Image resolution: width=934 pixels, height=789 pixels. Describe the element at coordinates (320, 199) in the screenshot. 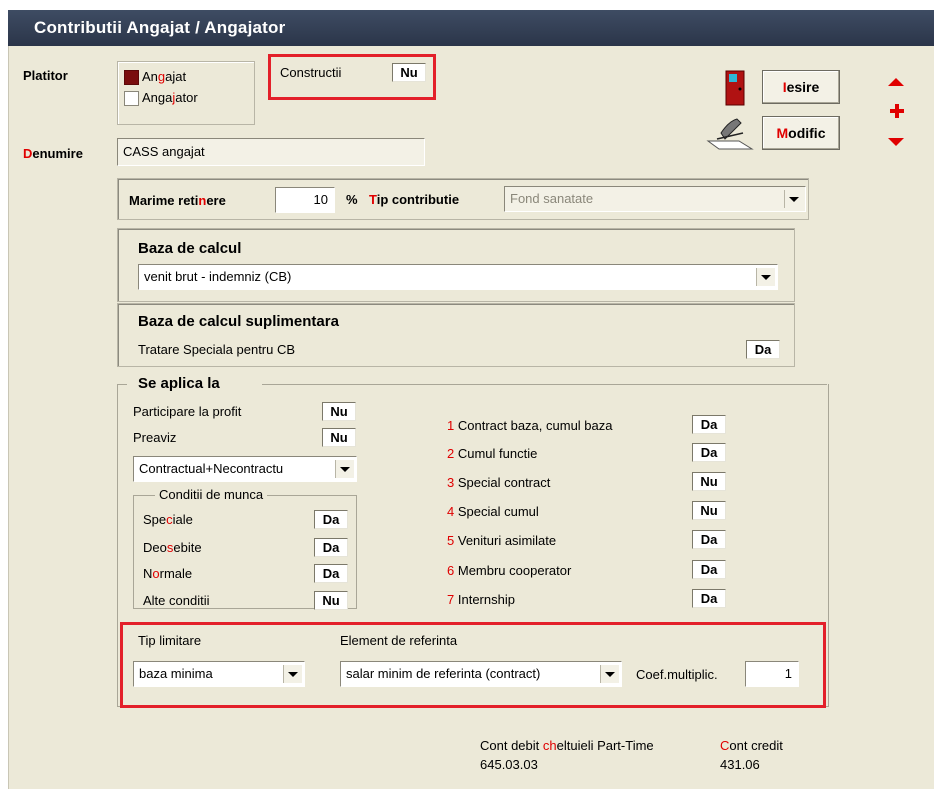

I see `marime-value: 10` at that location.